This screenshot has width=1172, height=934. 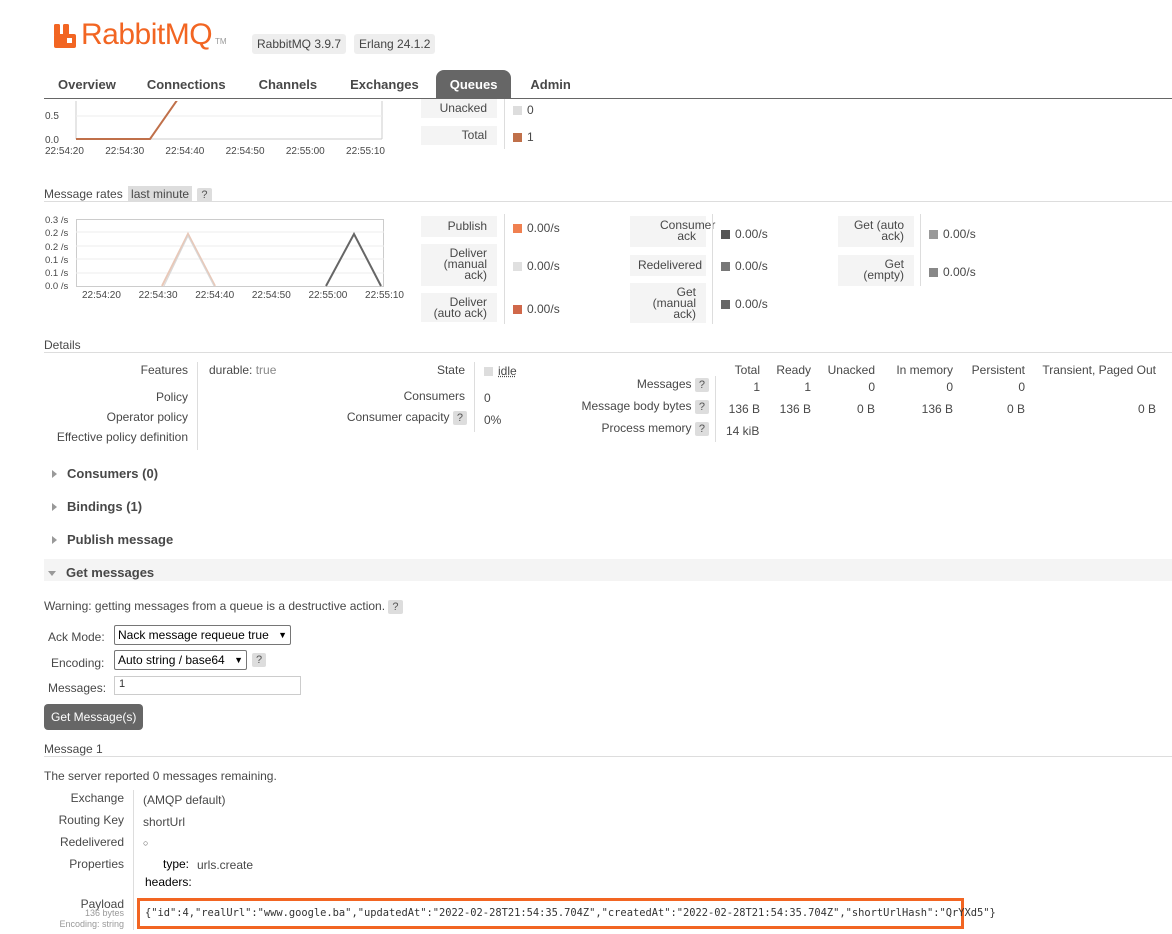 What do you see at coordinates (78, 663) in the screenshot?
I see `encoding-label: Encoding:` at bounding box center [78, 663].